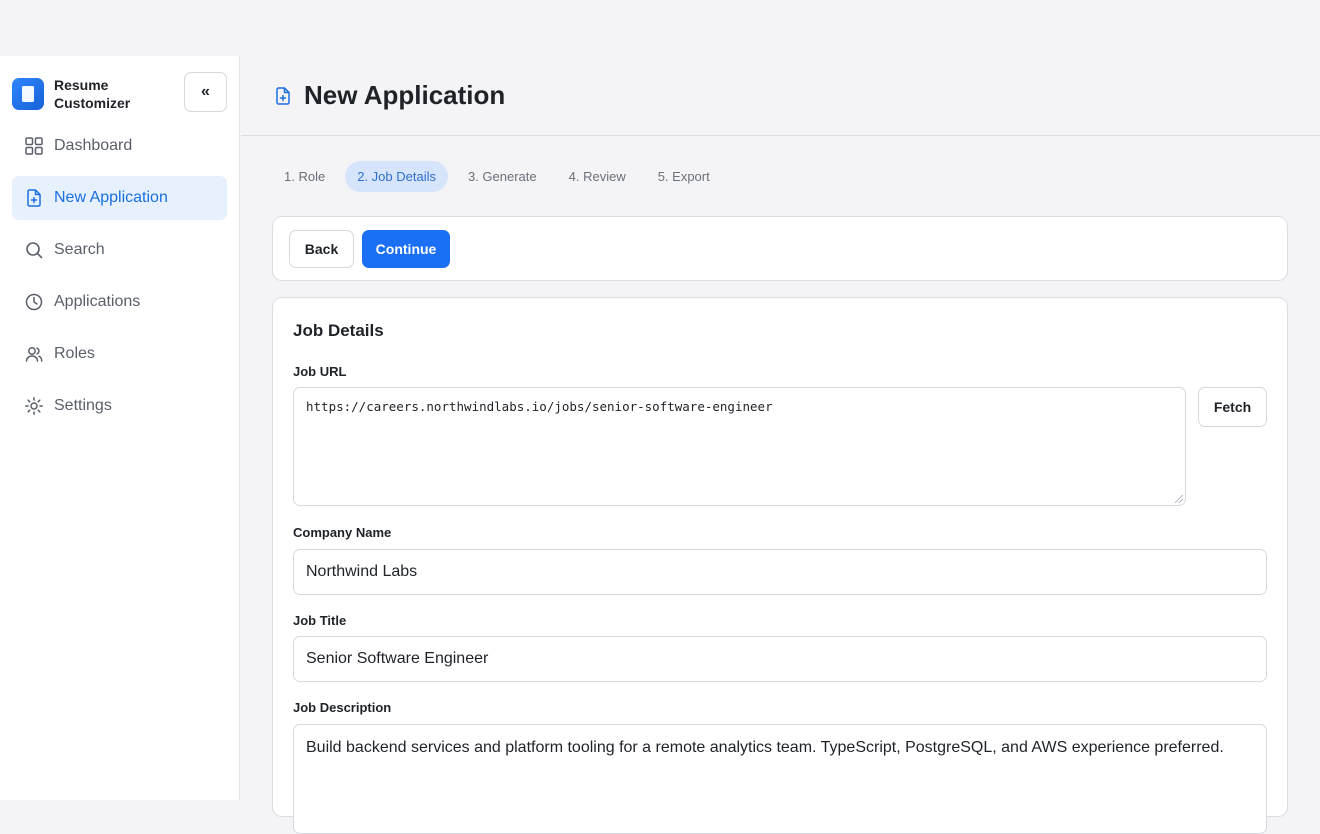 The height and width of the screenshot is (834, 1320). I want to click on sidebar-item-dashboard: Dashboard, so click(119, 146).